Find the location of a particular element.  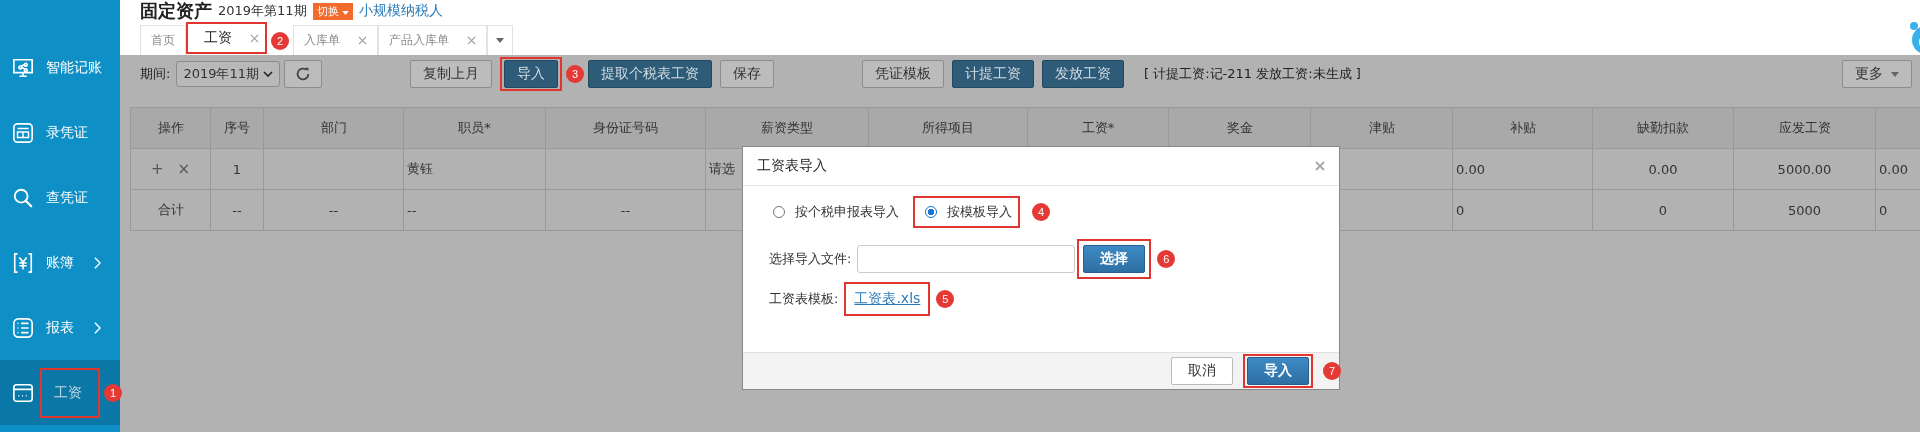

toolbar-button: 计提工资 is located at coordinates (993, 74).